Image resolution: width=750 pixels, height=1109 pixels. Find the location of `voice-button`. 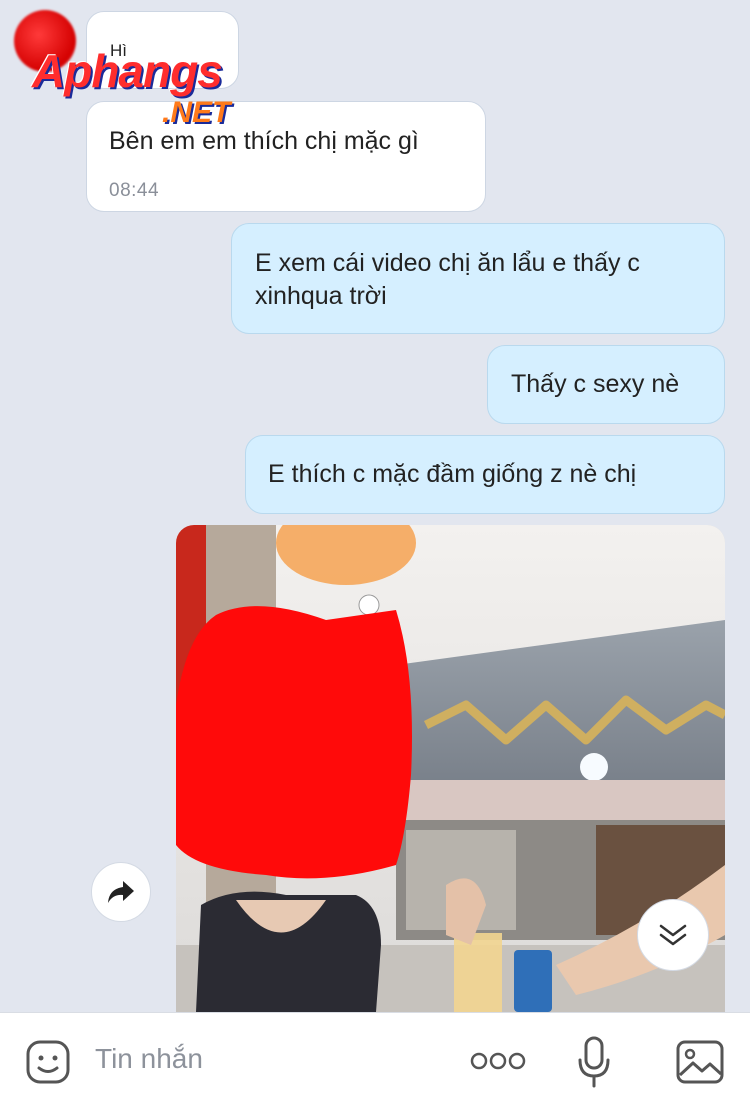

voice-button is located at coordinates (594, 1062).